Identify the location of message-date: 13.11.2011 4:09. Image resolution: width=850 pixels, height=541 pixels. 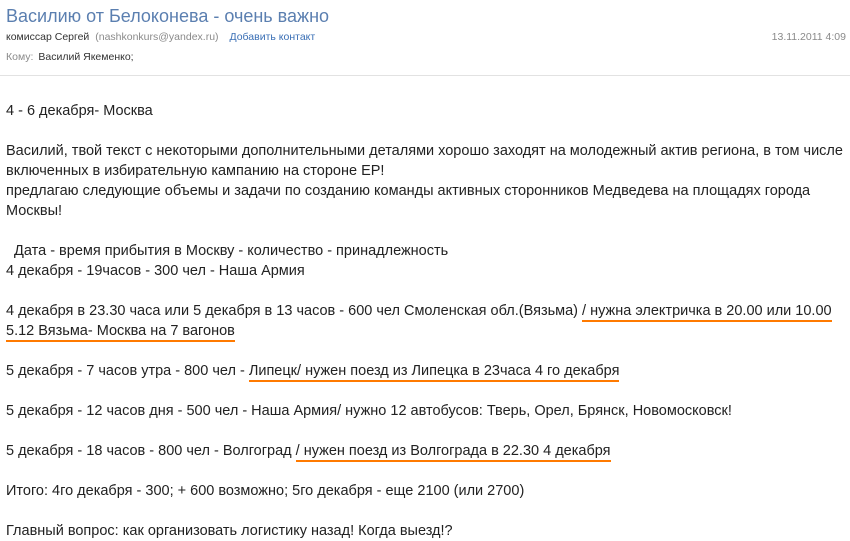
(808, 37).